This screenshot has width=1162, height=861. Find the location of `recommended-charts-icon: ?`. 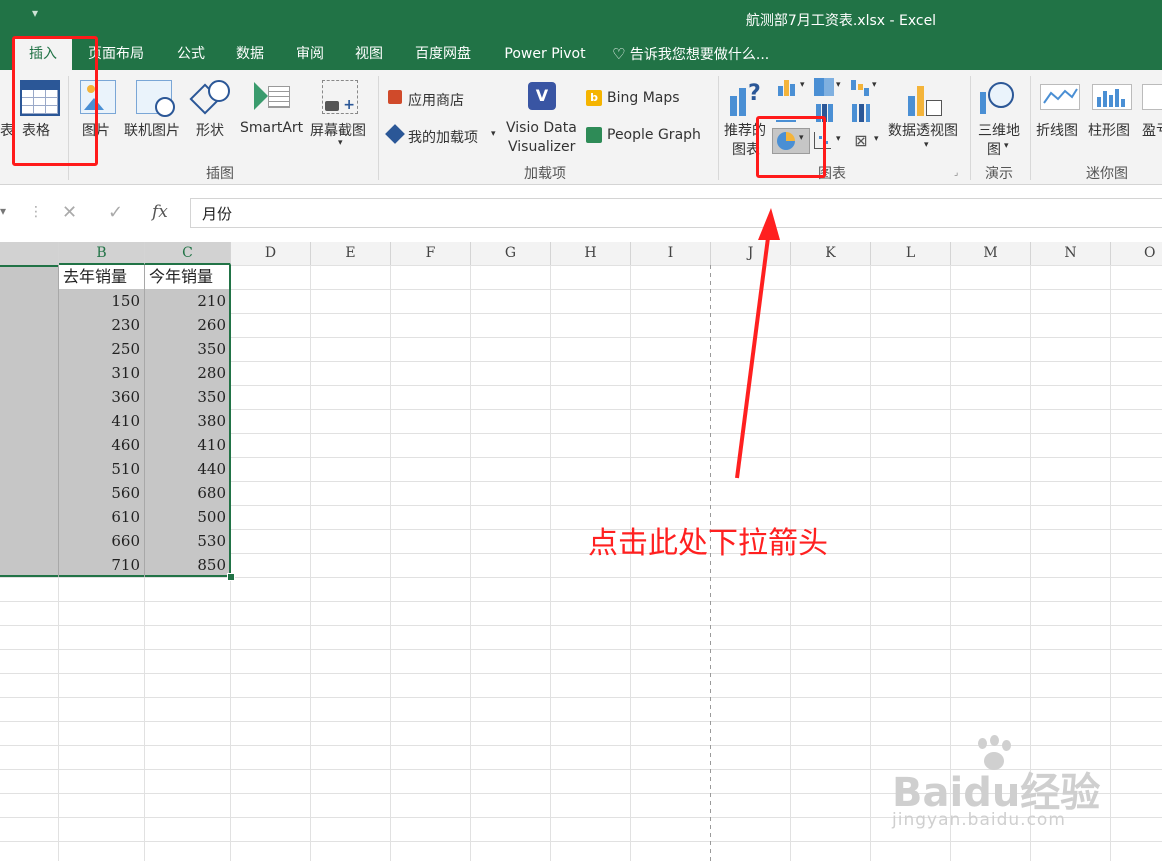

recommended-charts-icon: ? is located at coordinates (747, 99).